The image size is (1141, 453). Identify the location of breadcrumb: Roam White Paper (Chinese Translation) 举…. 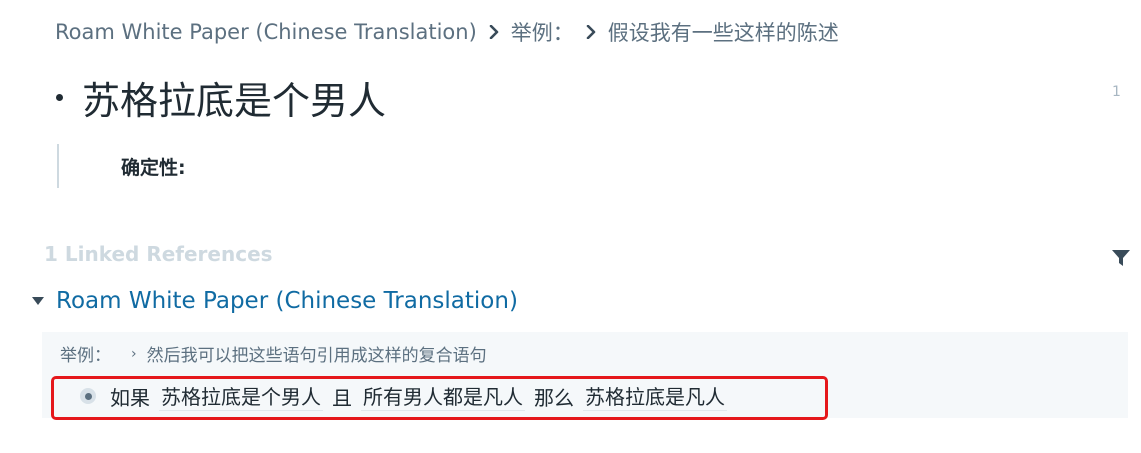
(447, 32).